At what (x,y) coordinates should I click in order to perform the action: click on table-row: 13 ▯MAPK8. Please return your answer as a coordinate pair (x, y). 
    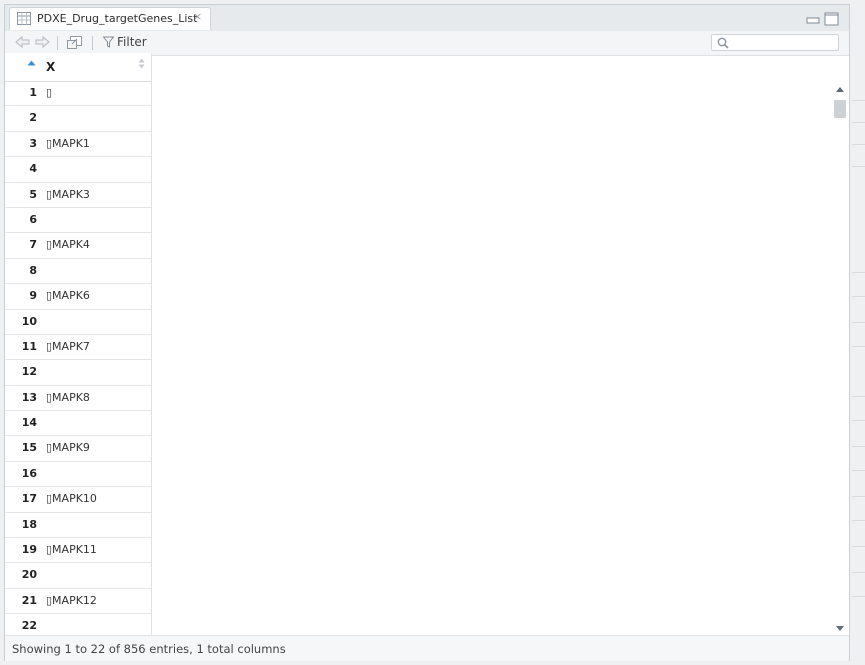
    Looking at the image, I should click on (78, 399).